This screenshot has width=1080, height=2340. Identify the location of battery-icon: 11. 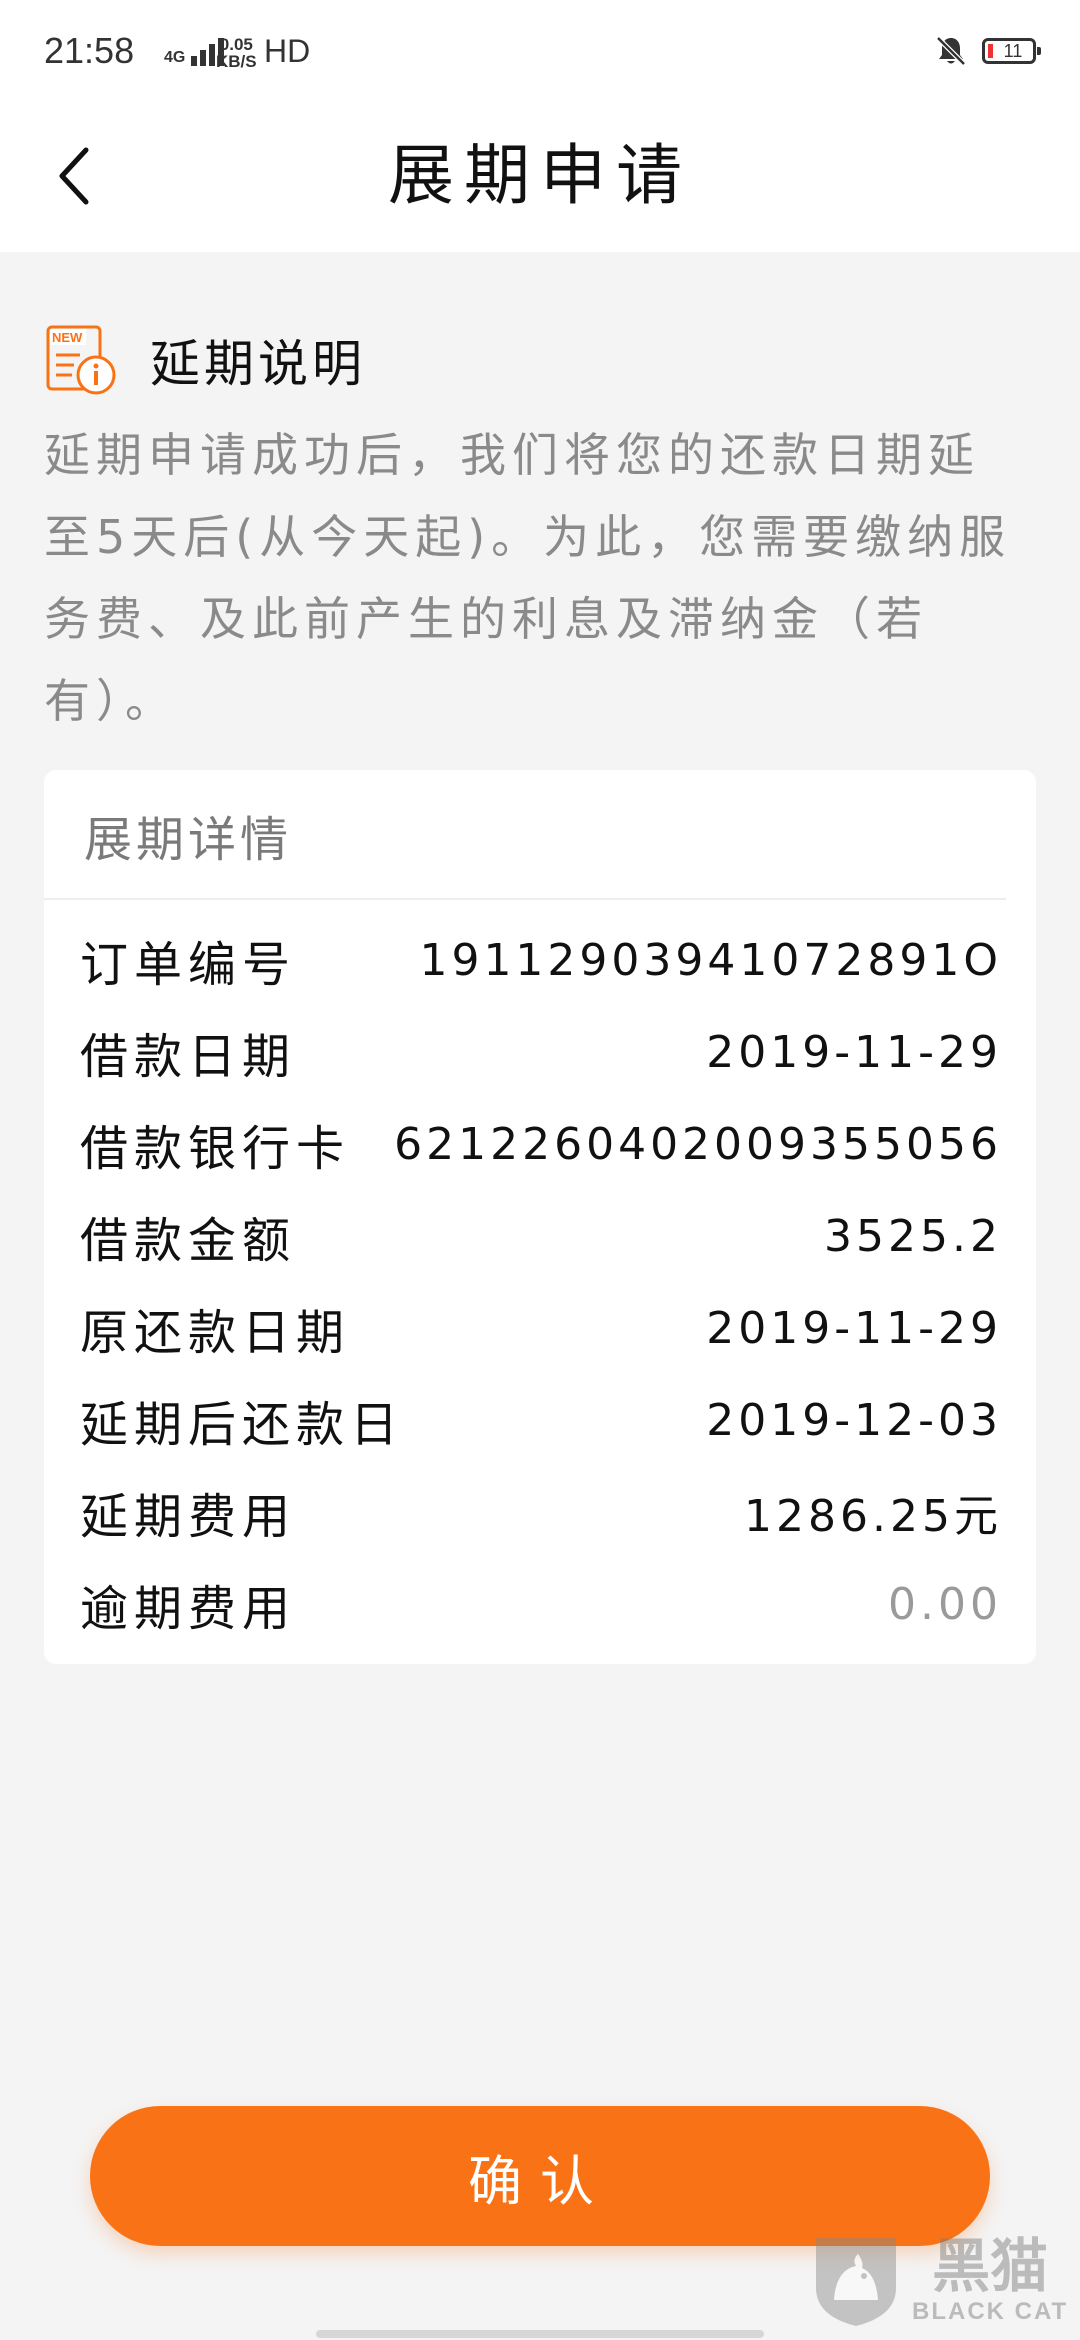
(1011, 51).